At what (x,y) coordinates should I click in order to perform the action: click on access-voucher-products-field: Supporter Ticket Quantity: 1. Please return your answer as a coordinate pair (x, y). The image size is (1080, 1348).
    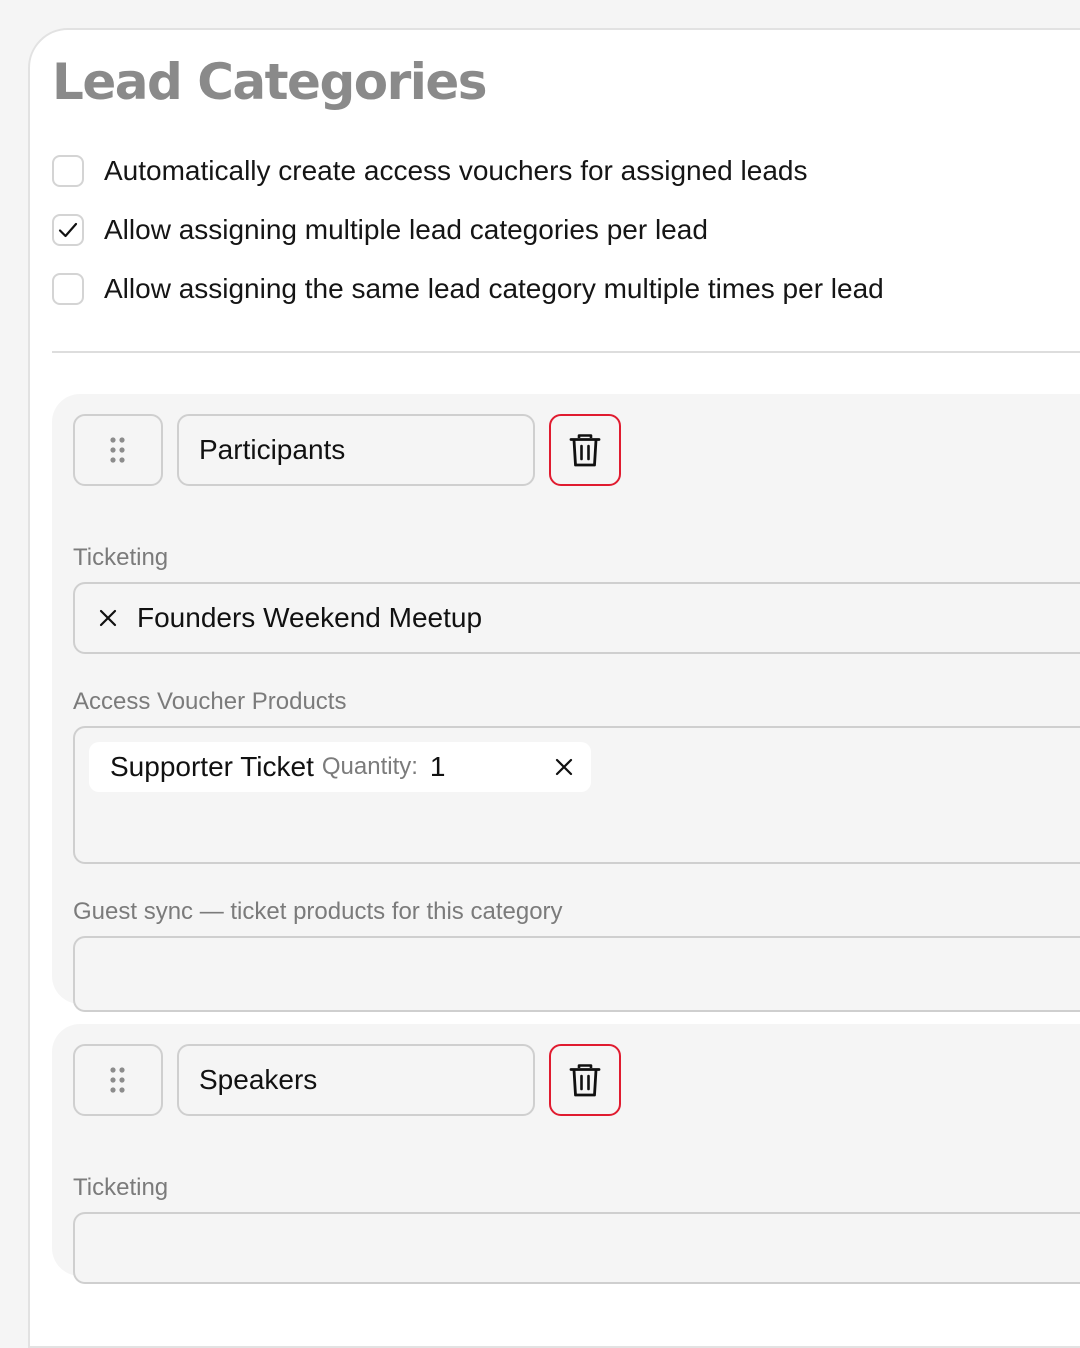
    Looking at the image, I should click on (576, 795).